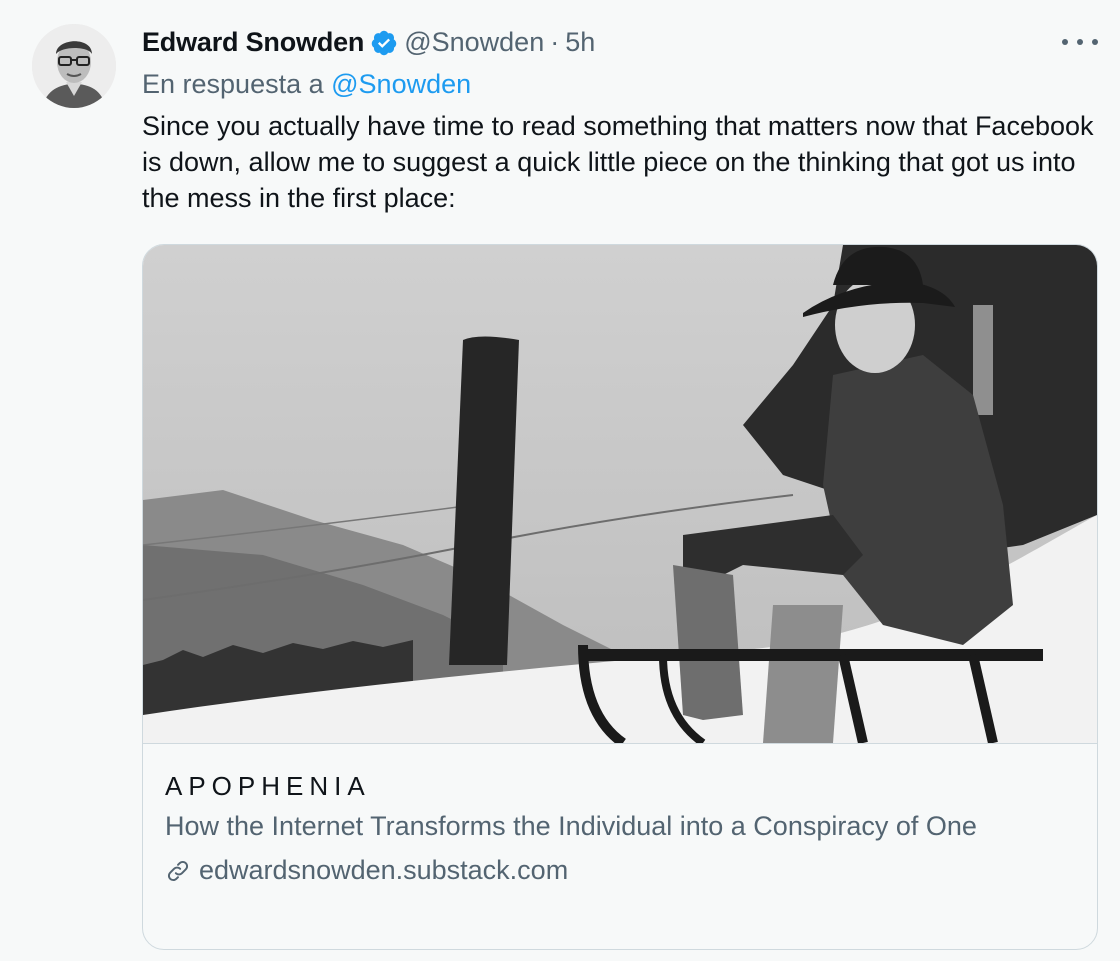 The image size is (1120, 961). Describe the element at coordinates (384, 42) in the screenshot. I see `verified-badge-icon` at that location.